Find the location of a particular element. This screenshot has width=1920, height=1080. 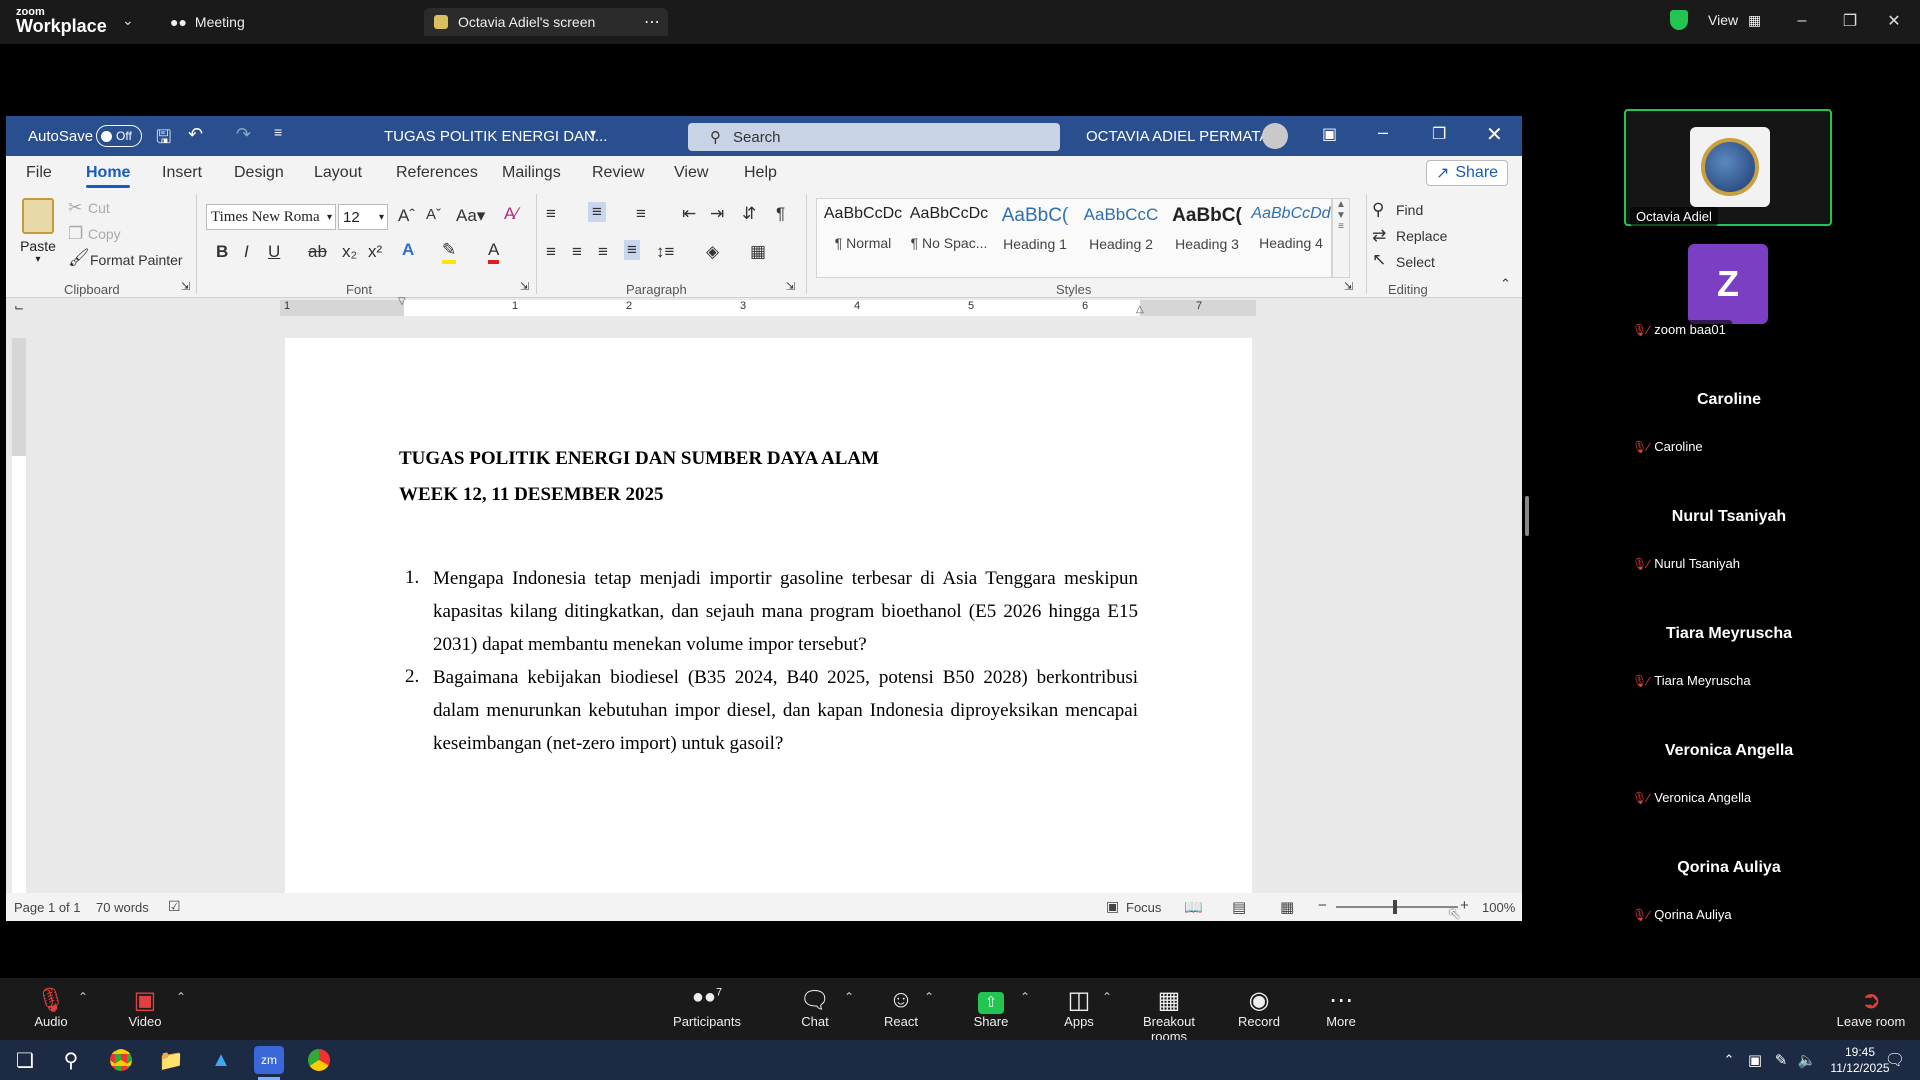

share-options-icon: ⌃ is located at coordinates (1025, 997).